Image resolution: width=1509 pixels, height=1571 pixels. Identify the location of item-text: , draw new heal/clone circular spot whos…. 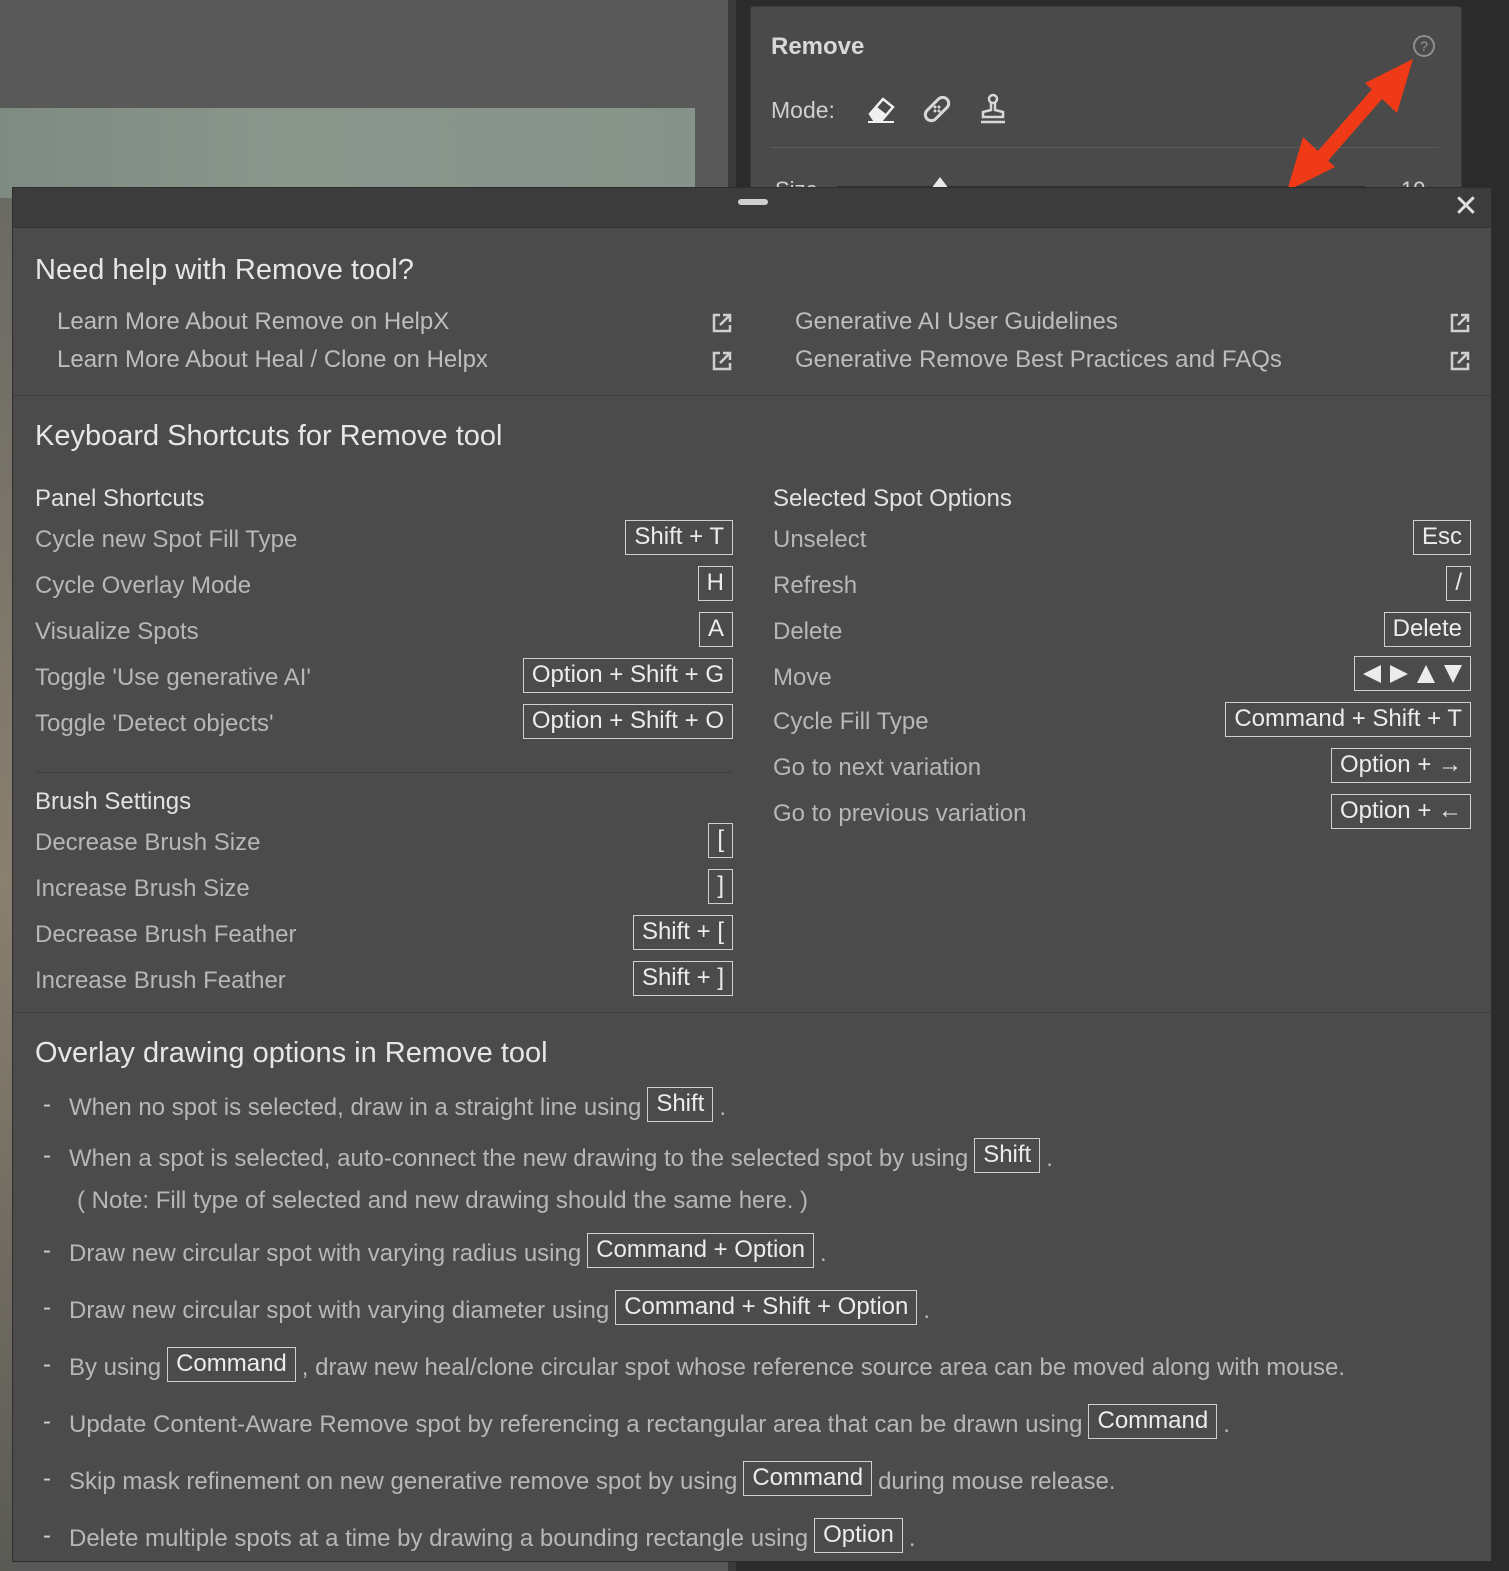
(823, 1367).